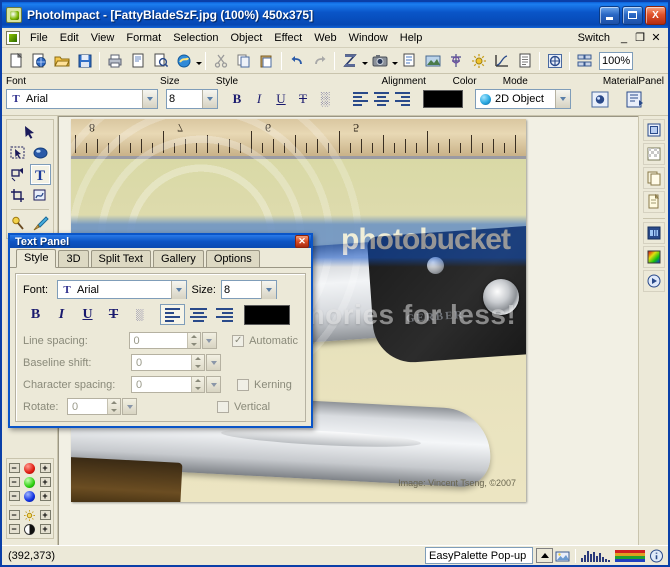 The image size is (670, 567). Describe the element at coordinates (120, 258) in the screenshot. I see `tab-split-text: Split Text` at that location.